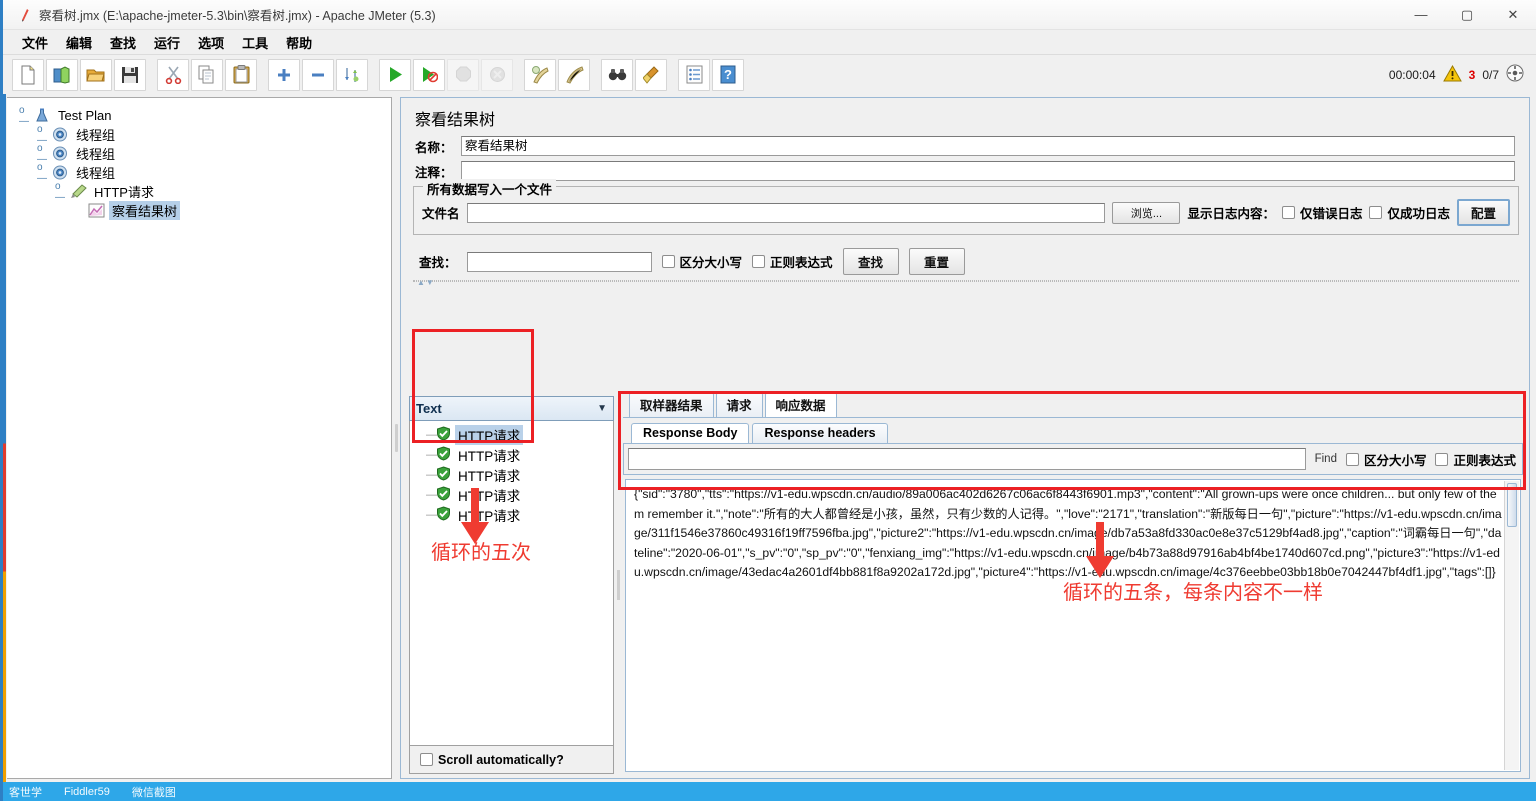 This screenshot has width=1536, height=801. Describe the element at coordinates (988, 171) in the screenshot. I see `comment-input` at that location.